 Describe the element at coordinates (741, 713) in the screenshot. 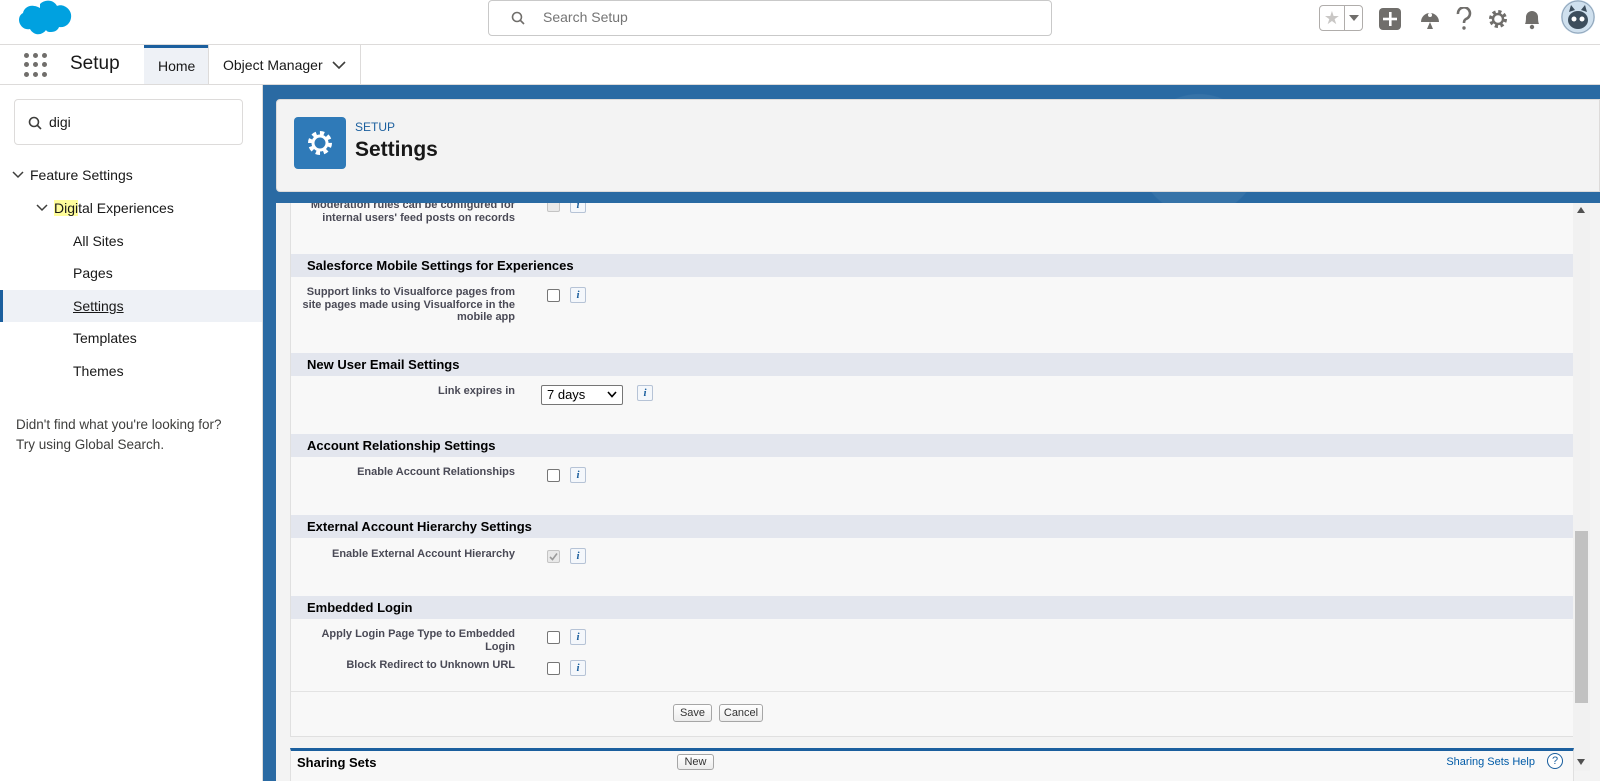

I see `cancel-button: Cancel` at that location.